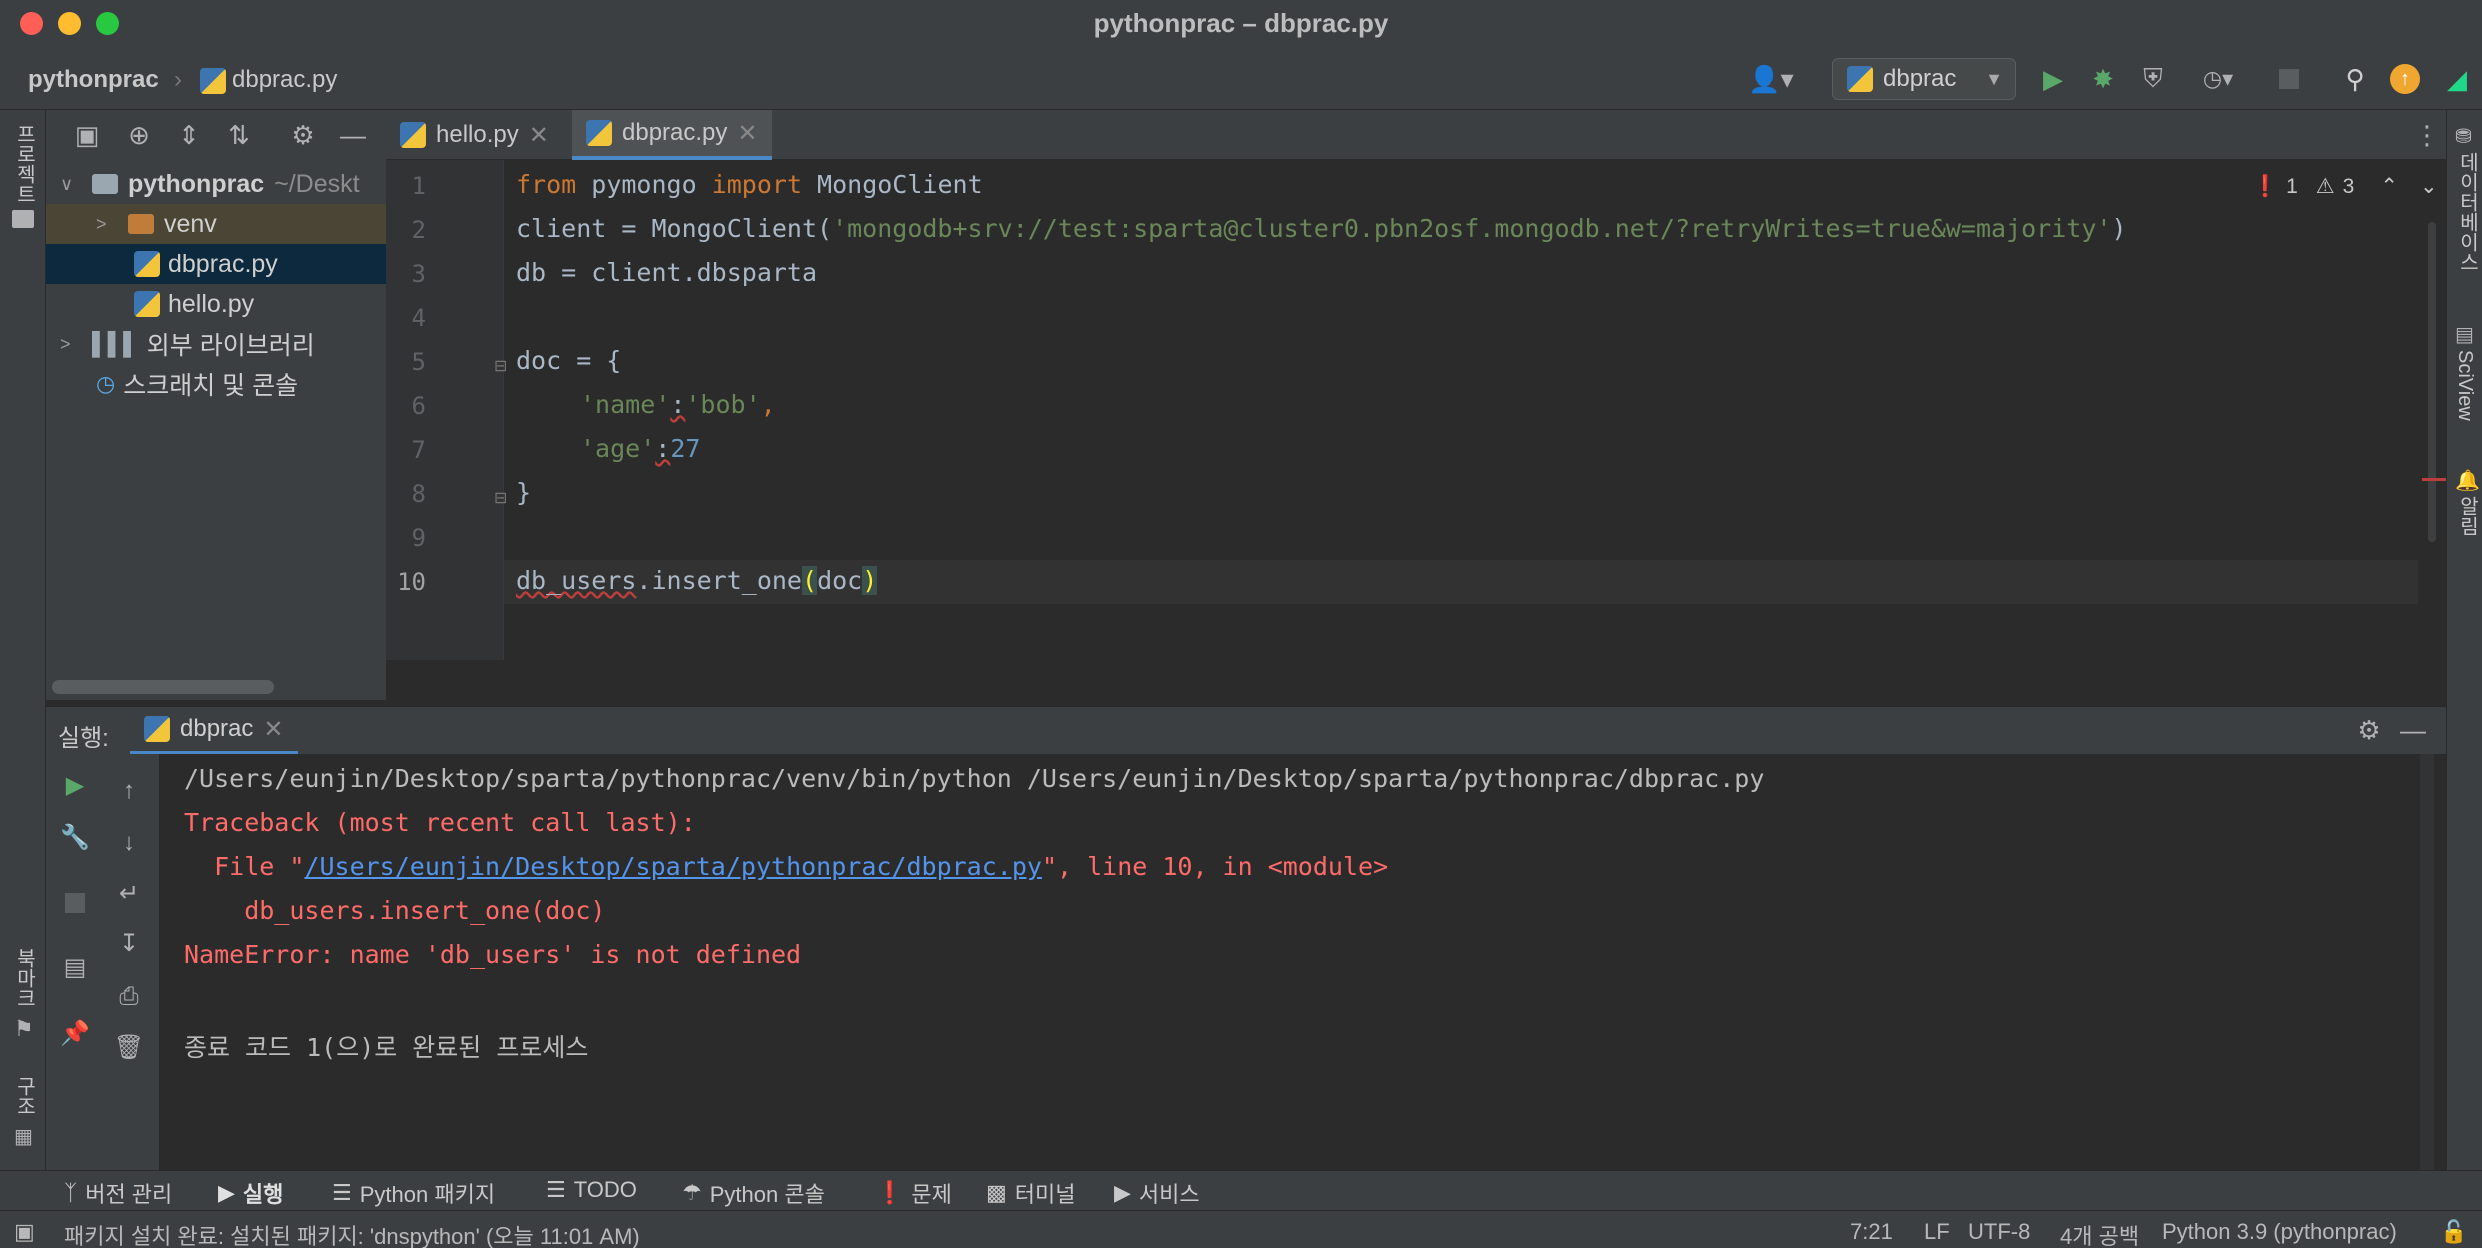 Image resolution: width=2482 pixels, height=1248 pixels. What do you see at coordinates (317, 183) in the screenshot?
I see `tree-root-path: ~/Deskt` at bounding box center [317, 183].